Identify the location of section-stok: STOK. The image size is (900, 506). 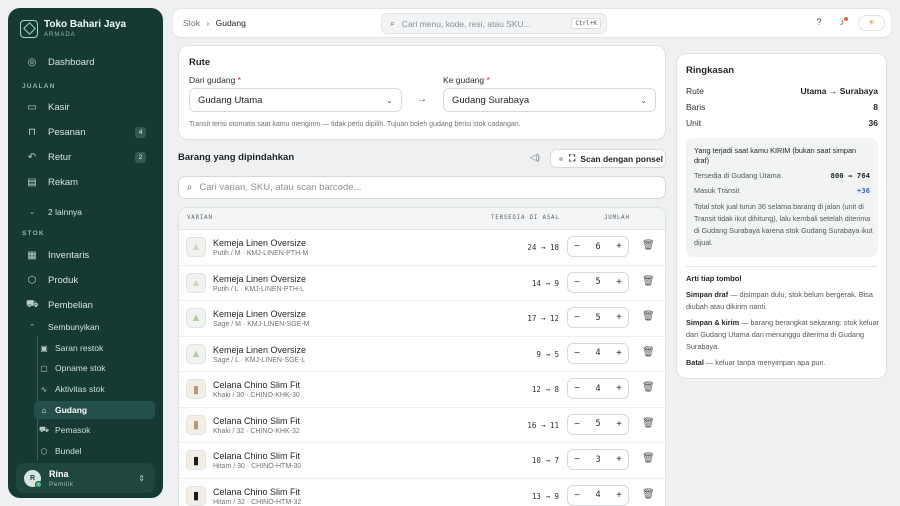
(33, 233).